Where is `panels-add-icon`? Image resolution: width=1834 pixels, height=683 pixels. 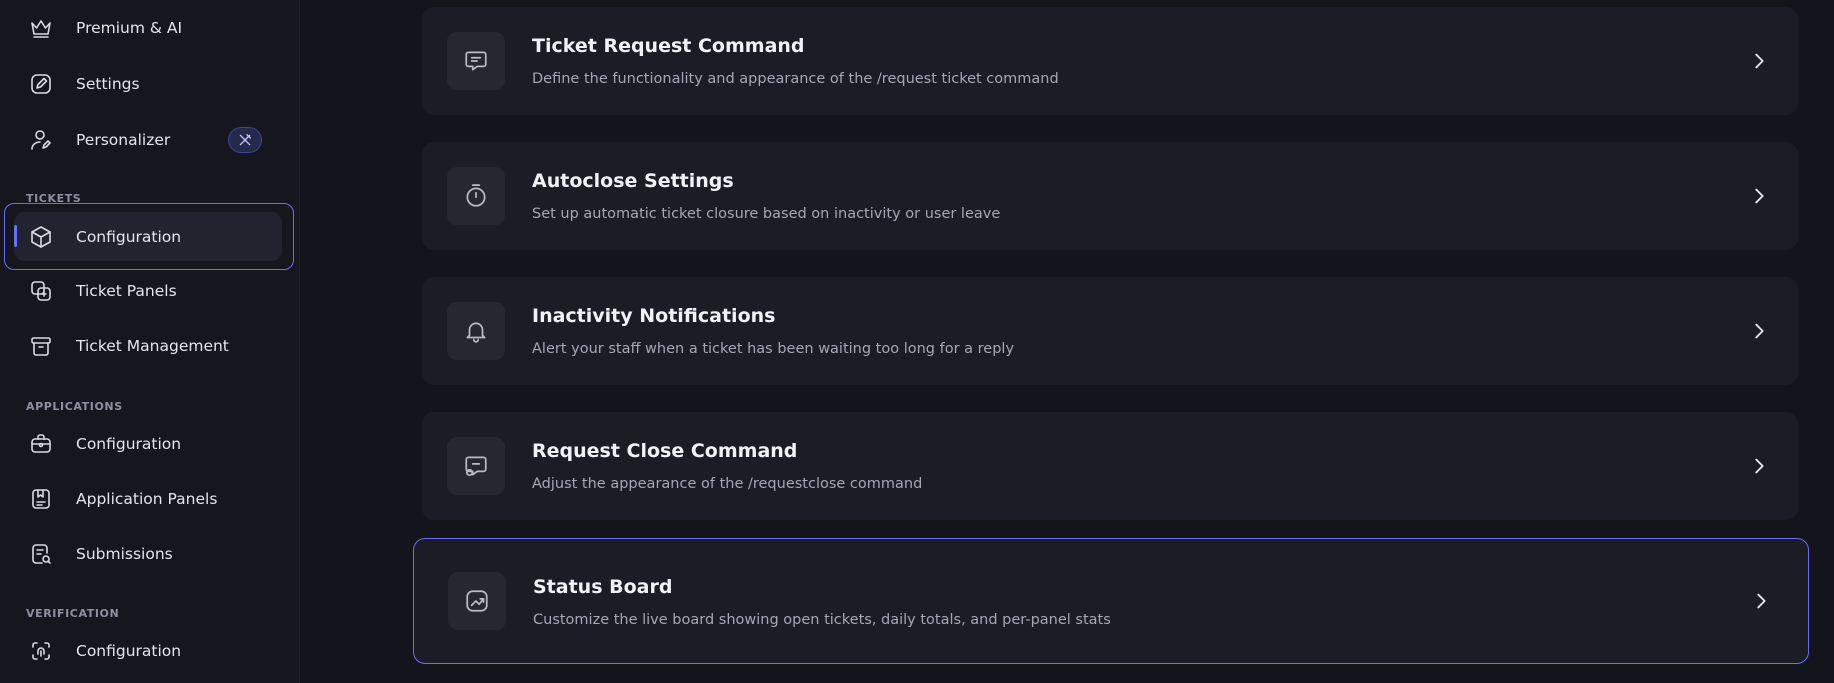 panels-add-icon is located at coordinates (41, 291).